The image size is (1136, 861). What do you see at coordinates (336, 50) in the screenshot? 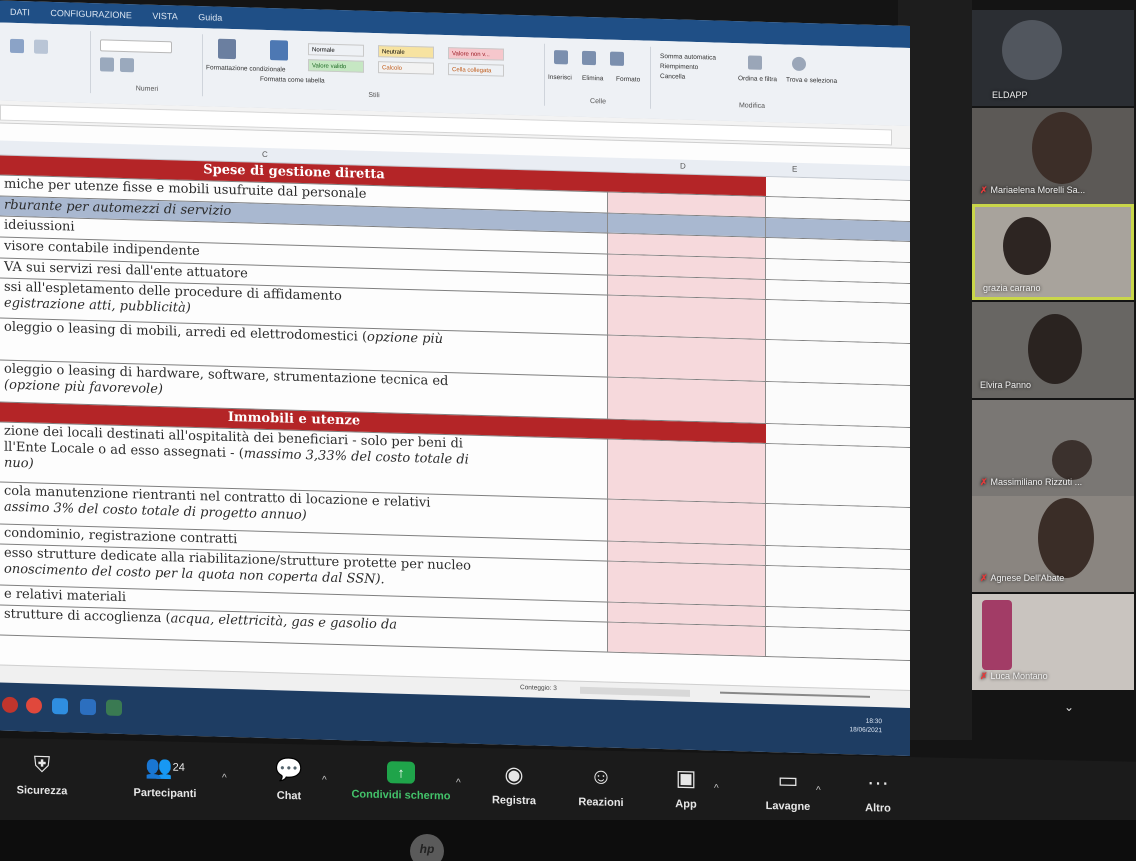
I see `style-normal: Normale` at bounding box center [336, 50].